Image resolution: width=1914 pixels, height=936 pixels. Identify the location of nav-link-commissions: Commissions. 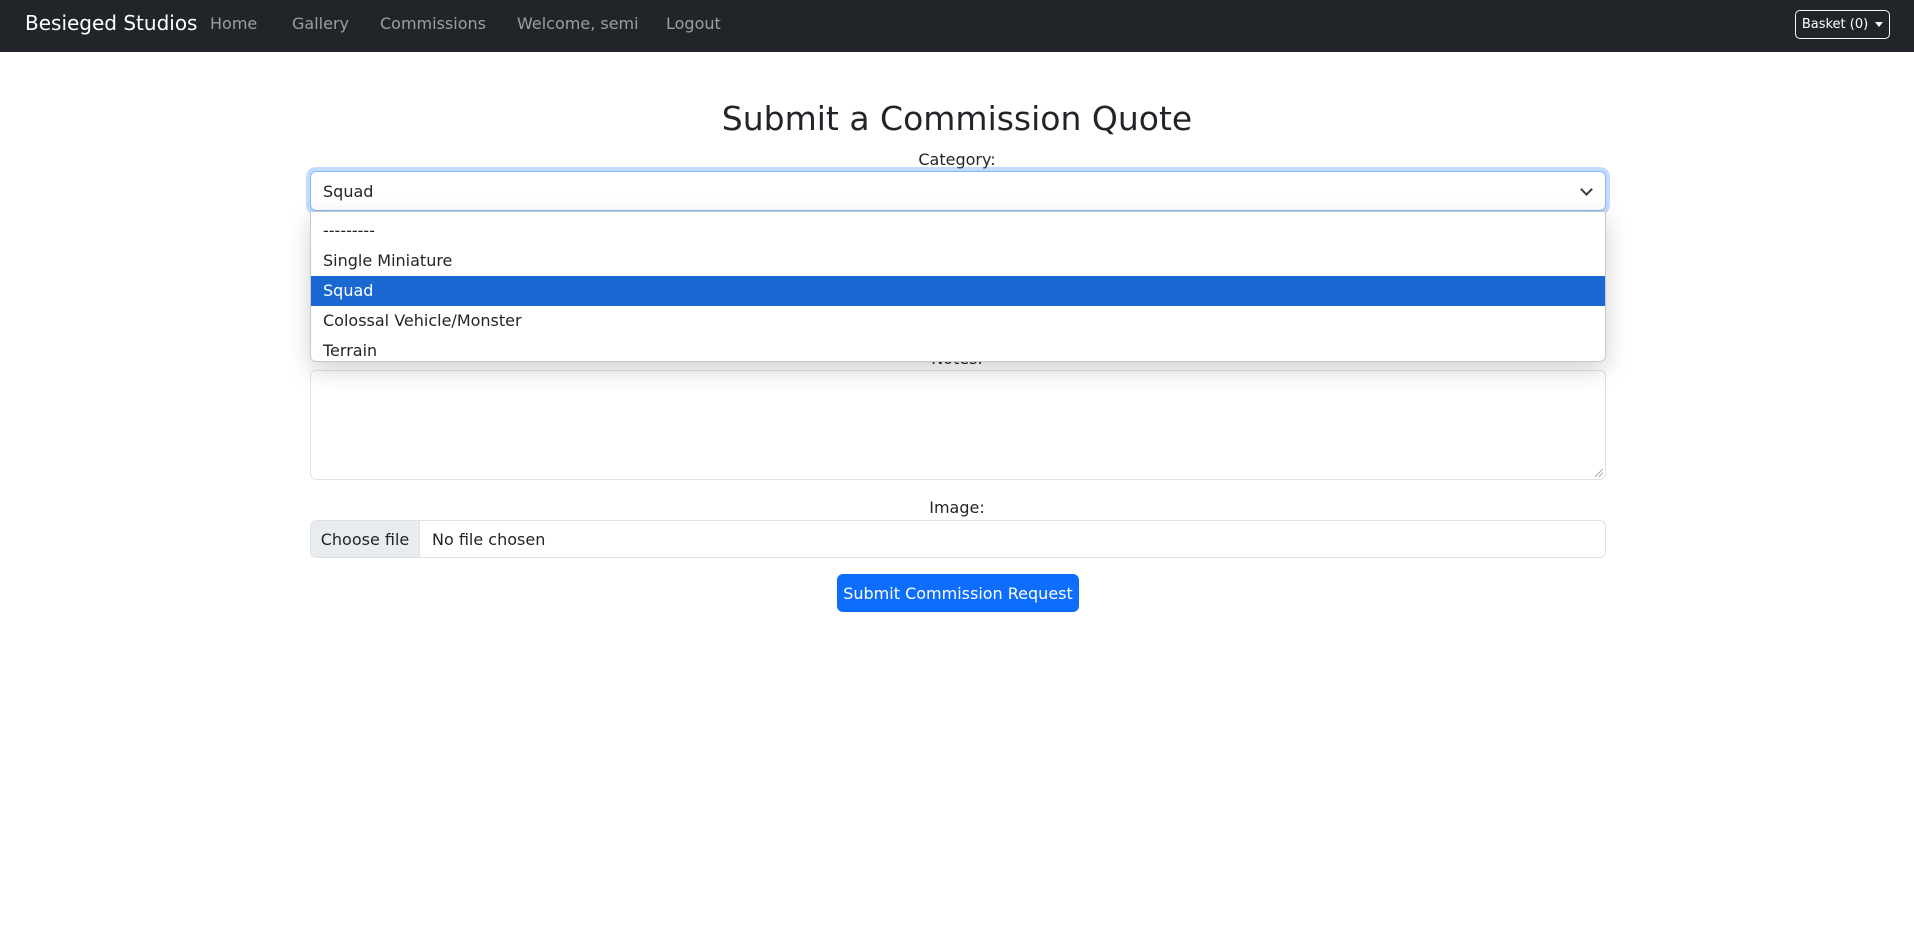
(433, 23).